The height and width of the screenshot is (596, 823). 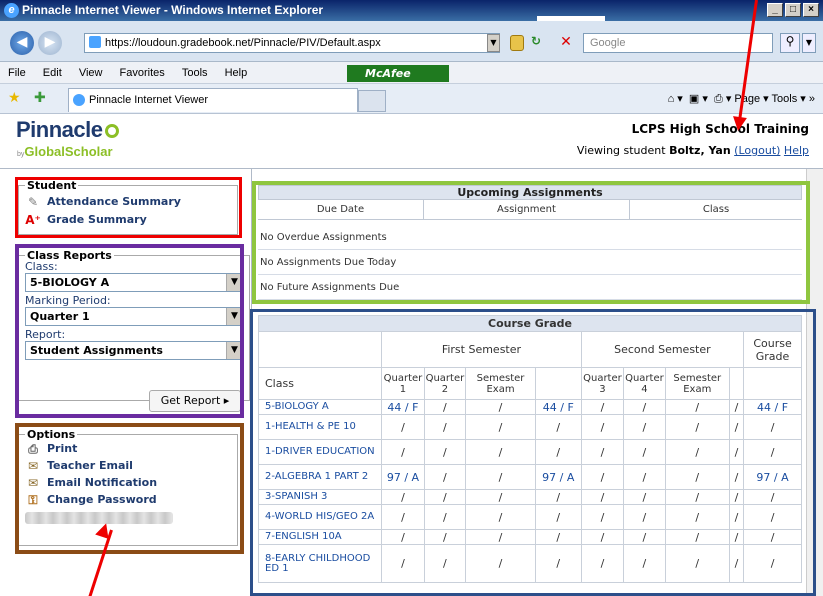 I want to click on search-placeholder: Google, so click(x=608, y=43).